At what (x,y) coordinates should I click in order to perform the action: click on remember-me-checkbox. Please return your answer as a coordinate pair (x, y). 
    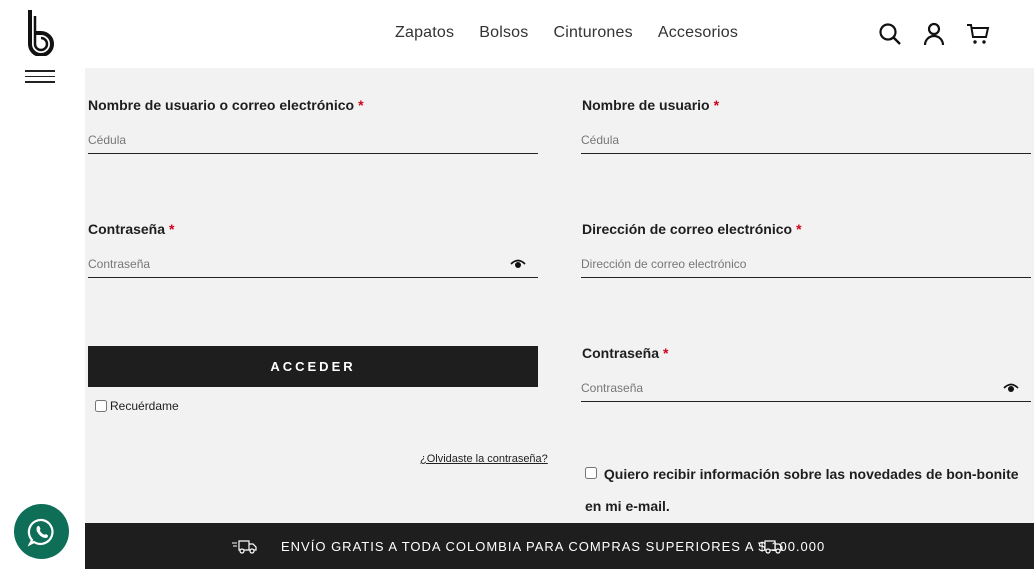
    Looking at the image, I should click on (101, 406).